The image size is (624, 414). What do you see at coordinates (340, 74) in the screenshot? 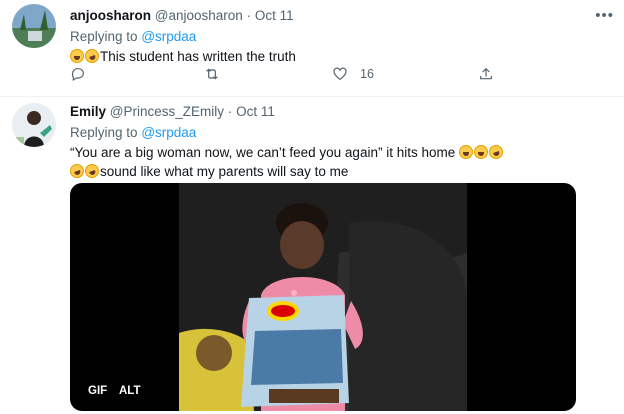
I see `heart-icon` at bounding box center [340, 74].